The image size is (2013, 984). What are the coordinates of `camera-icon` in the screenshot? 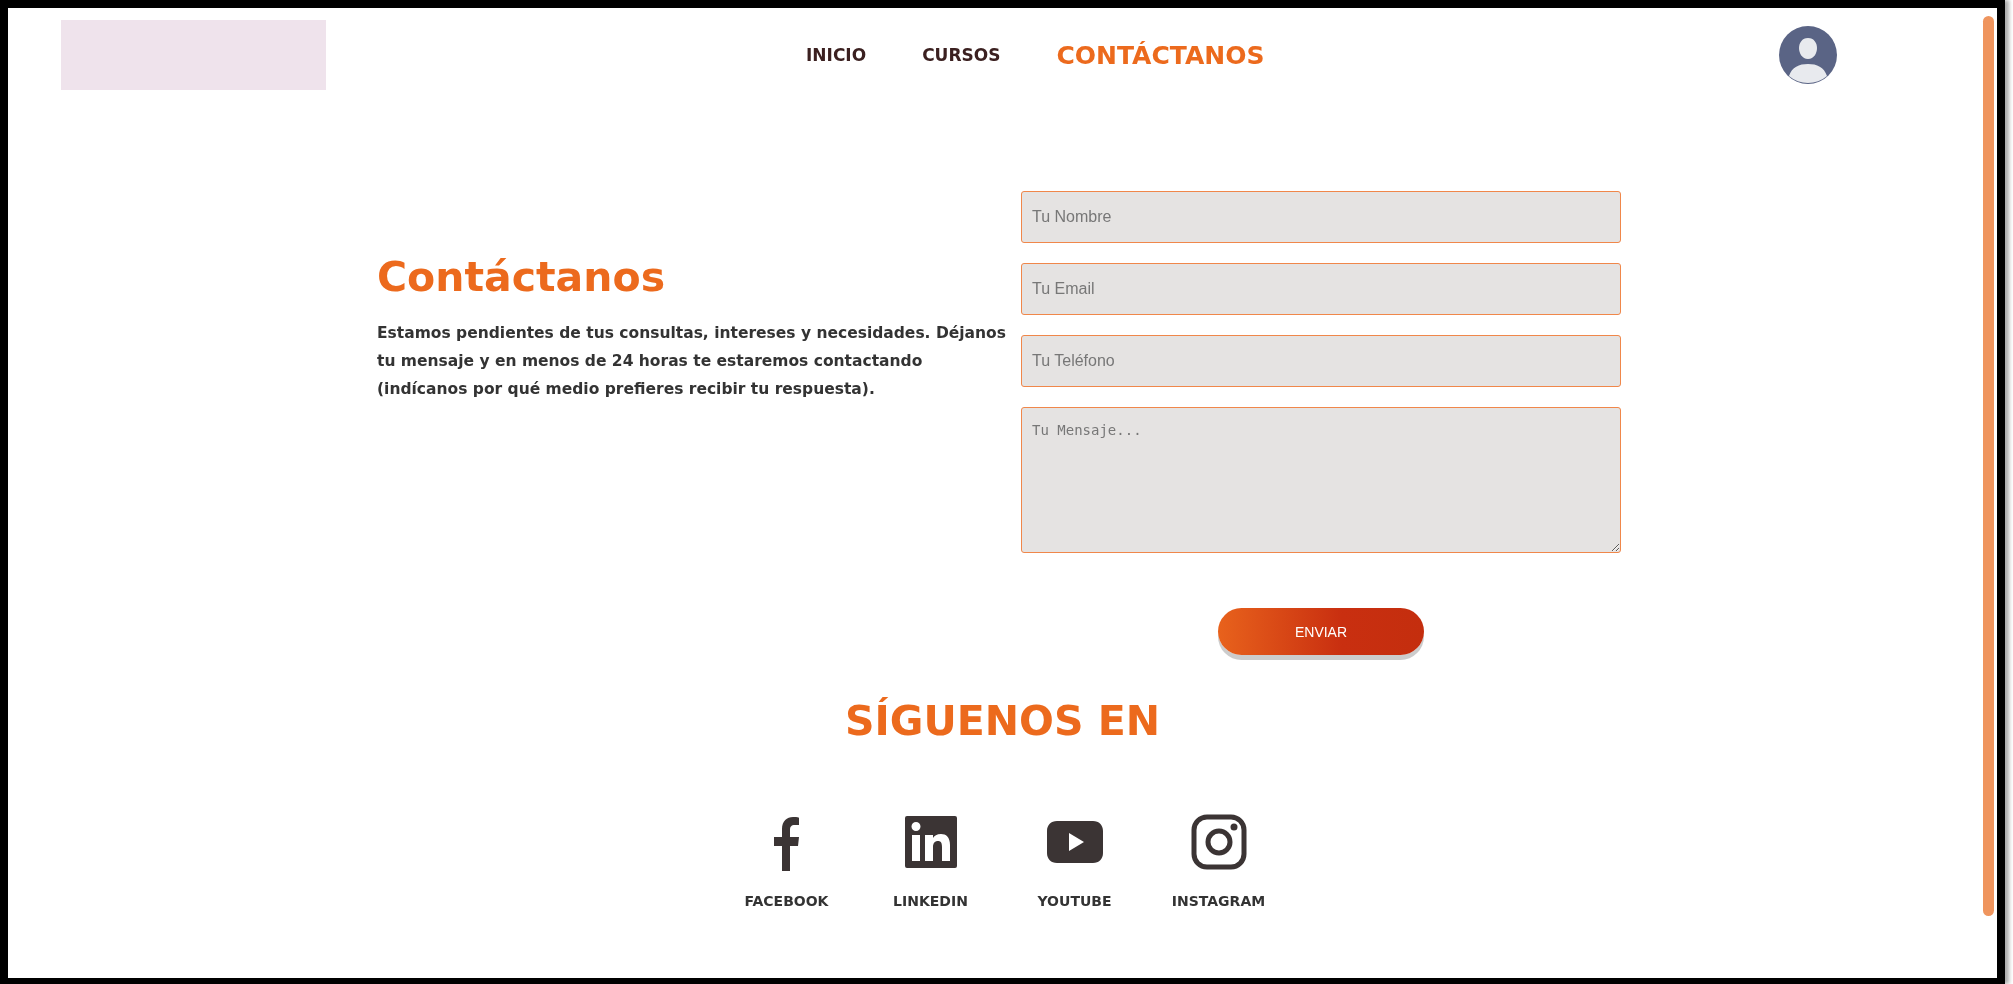 It's located at (1218, 842).